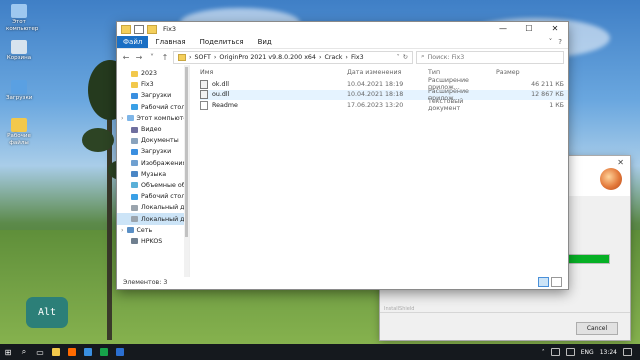 Image resolution: width=640 pixels, height=360 pixels. What do you see at coordinates (147, 85) in the screenshot?
I see `nav-item-label: Fix3` at bounding box center [147, 85].